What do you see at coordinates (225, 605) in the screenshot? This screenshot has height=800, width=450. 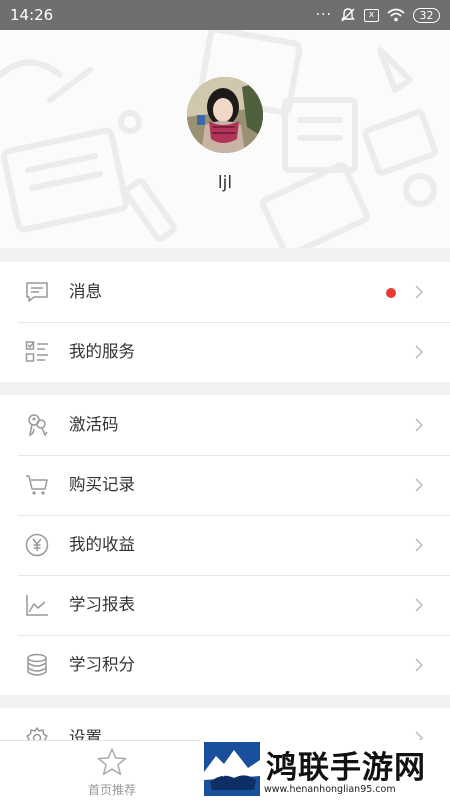 I see `menu-item-study-report: 学习报表` at bounding box center [225, 605].